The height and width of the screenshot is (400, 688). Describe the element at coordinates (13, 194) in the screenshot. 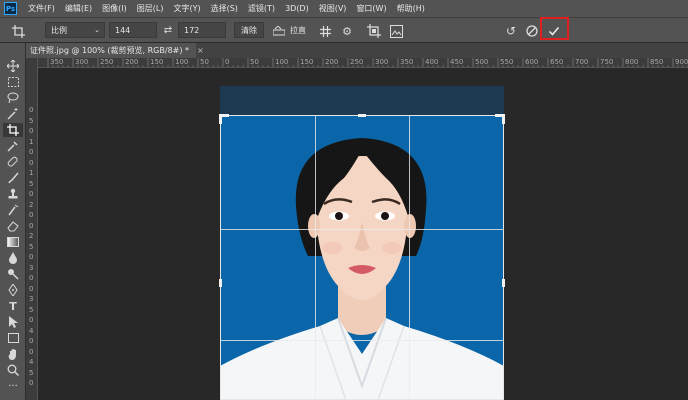

I see `stamp-tool-icon` at that location.